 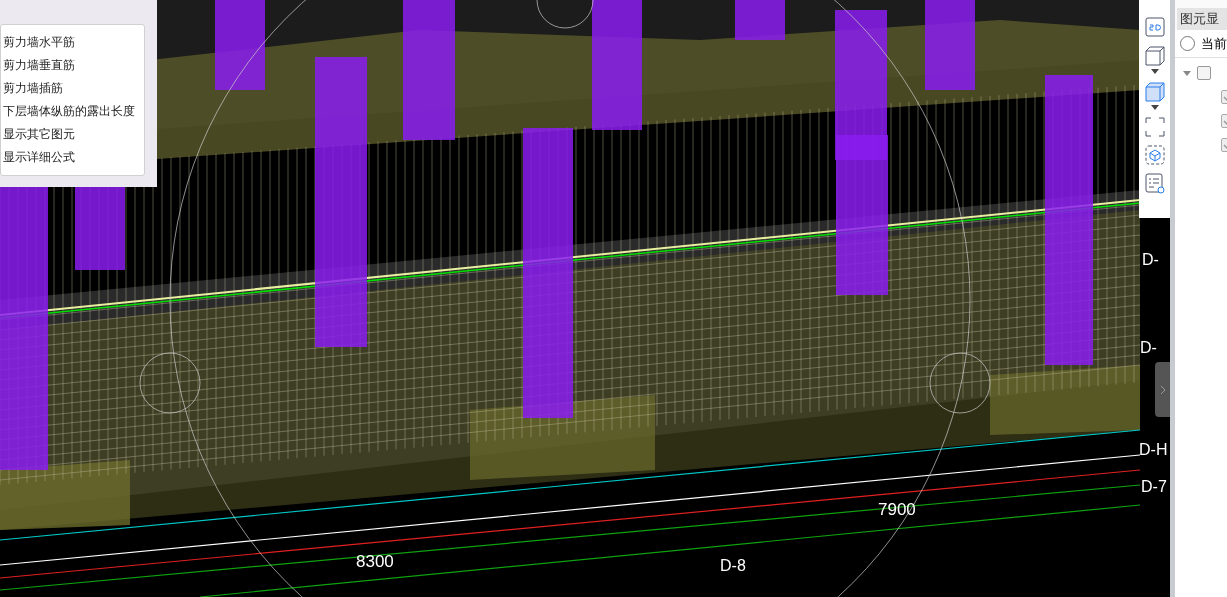 I want to click on axis-label: D-7, so click(x=1154, y=487).